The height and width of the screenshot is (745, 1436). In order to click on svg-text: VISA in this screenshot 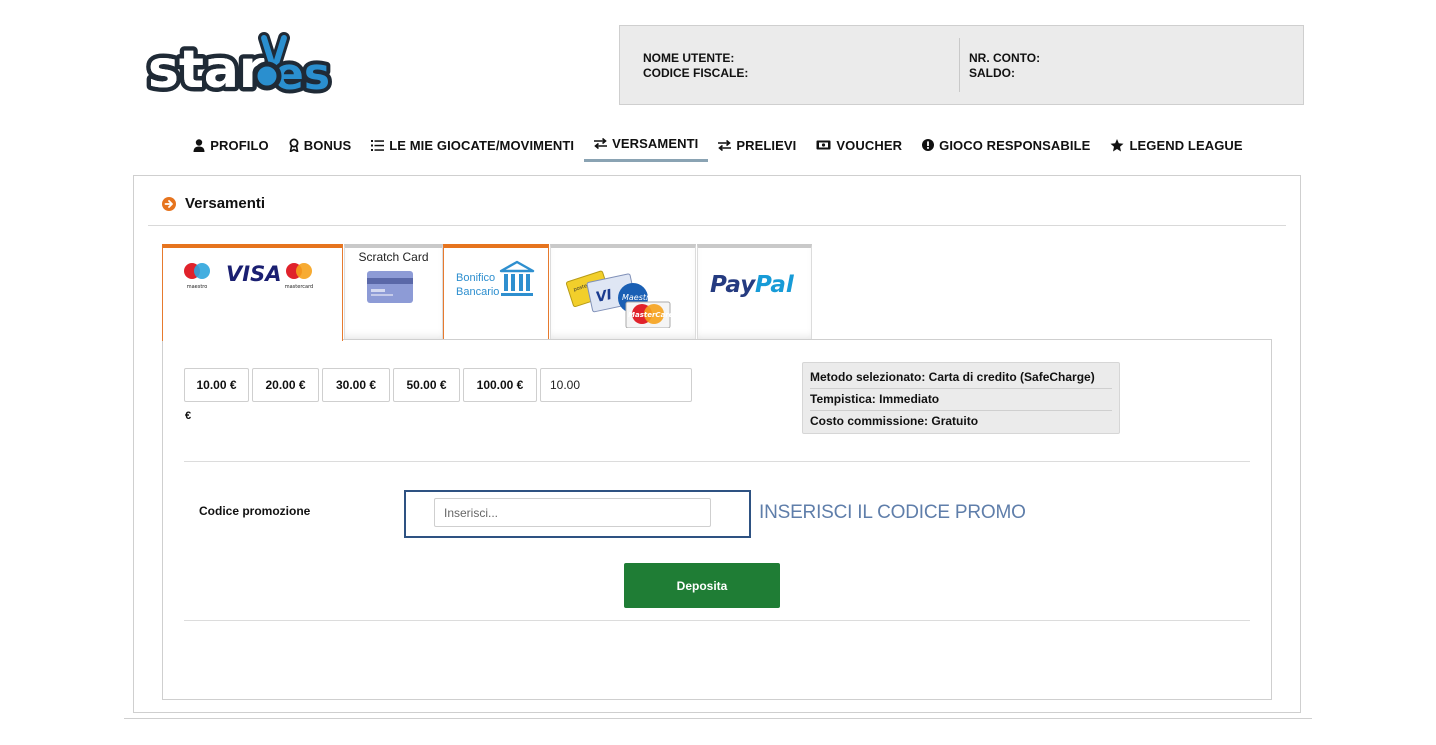, I will do `click(253, 274)`.